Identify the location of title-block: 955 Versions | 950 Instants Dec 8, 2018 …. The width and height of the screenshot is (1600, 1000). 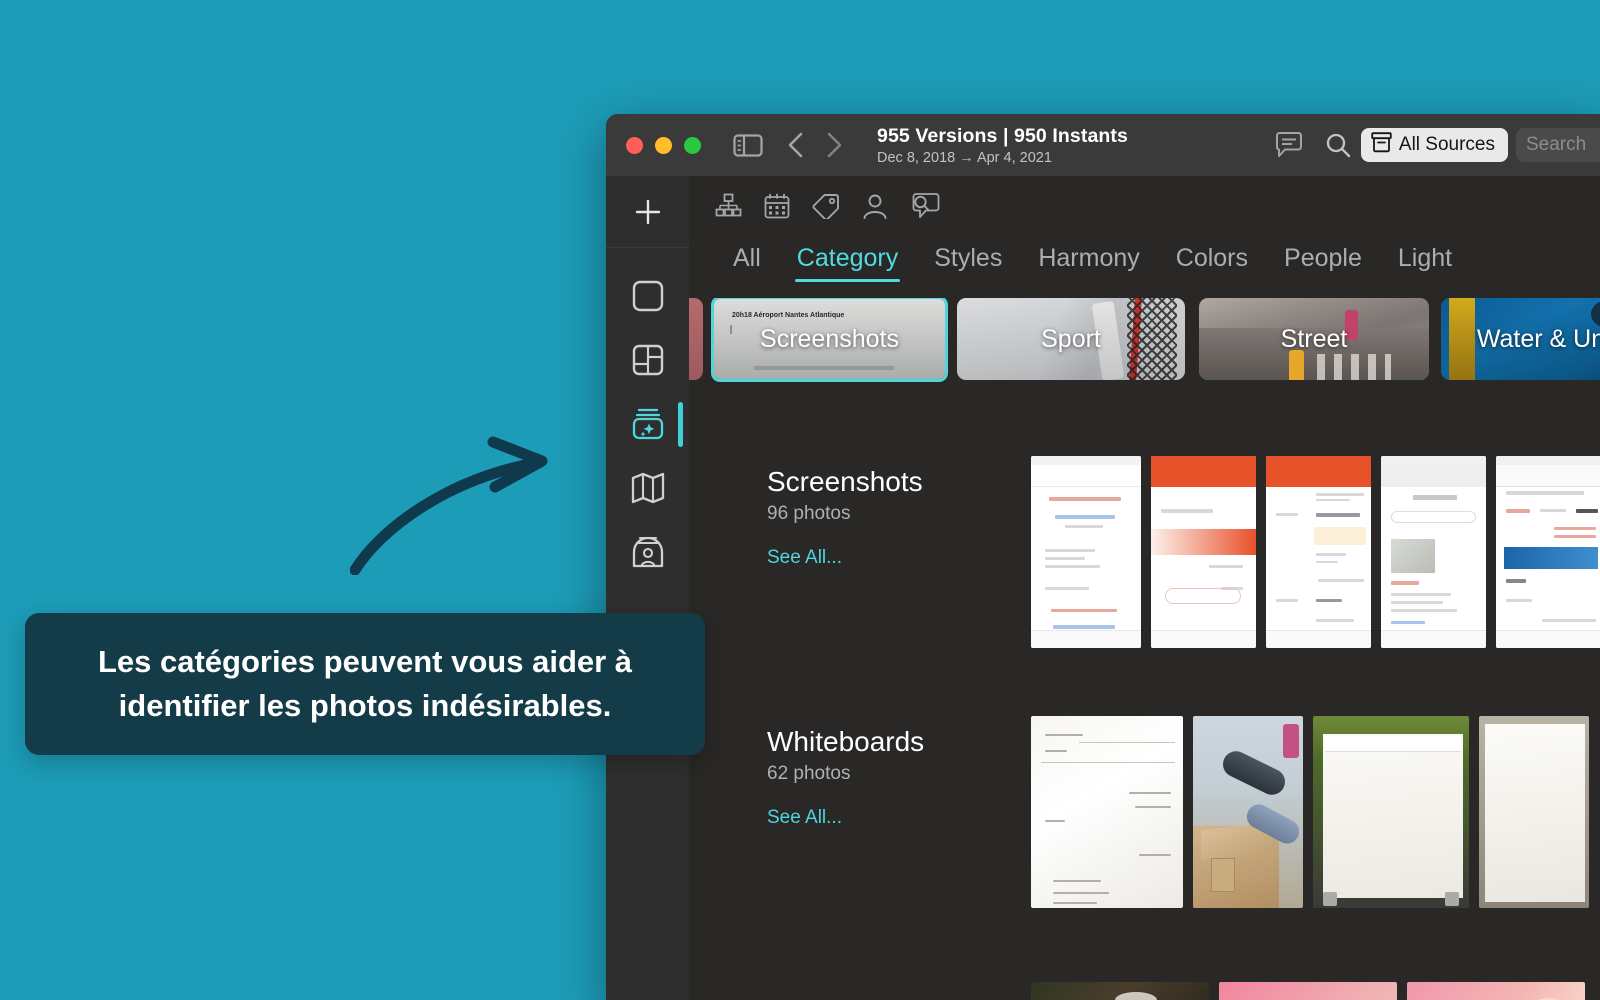
(1002, 145).